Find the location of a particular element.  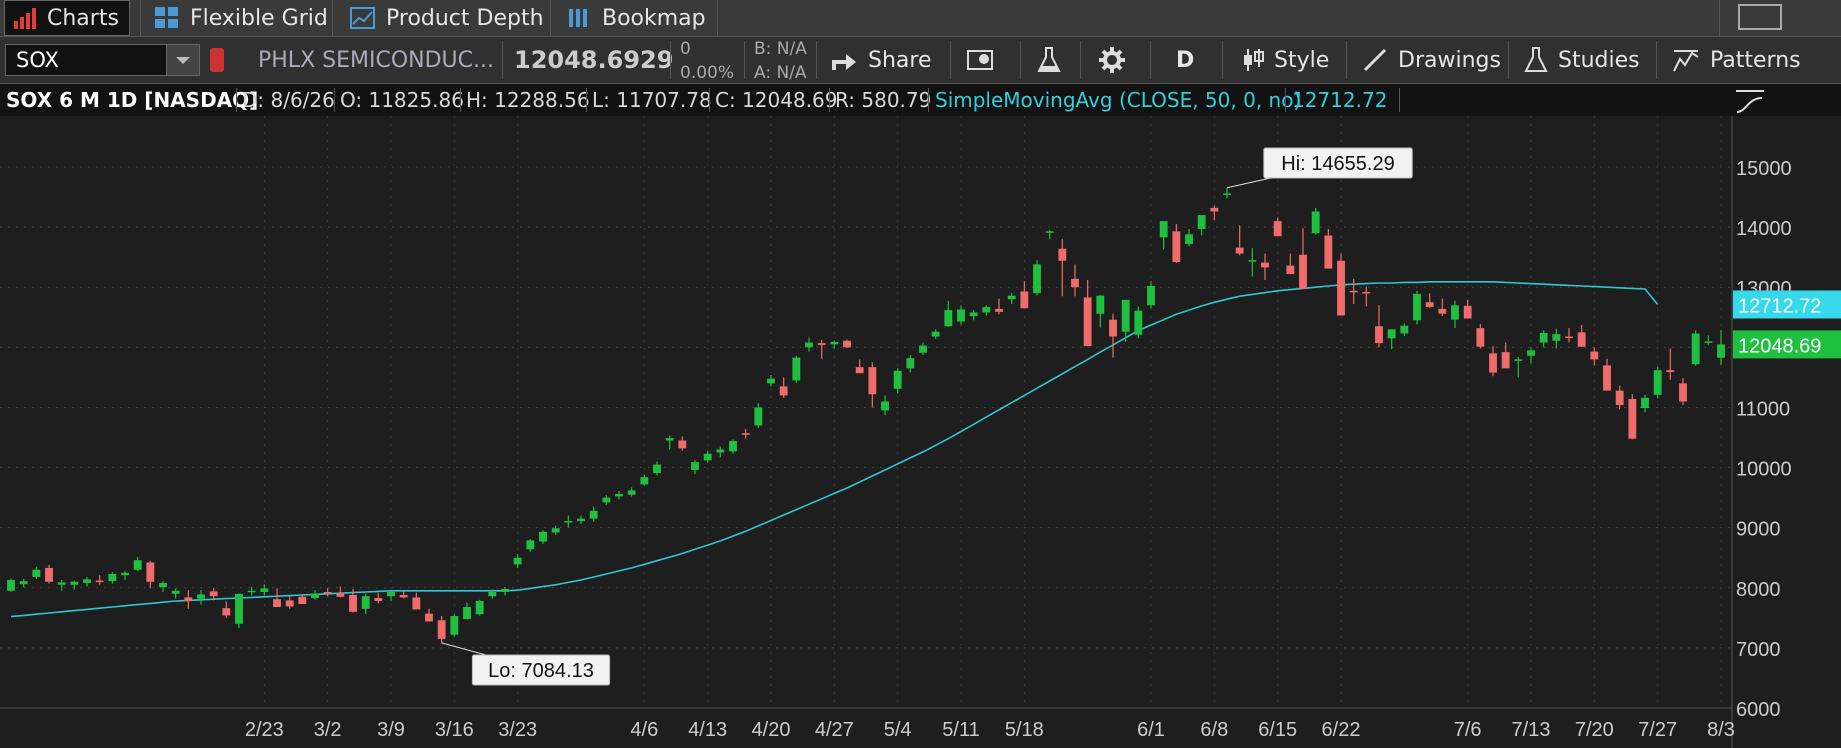

patterns-button: Patterns is located at coordinates (1736, 60).